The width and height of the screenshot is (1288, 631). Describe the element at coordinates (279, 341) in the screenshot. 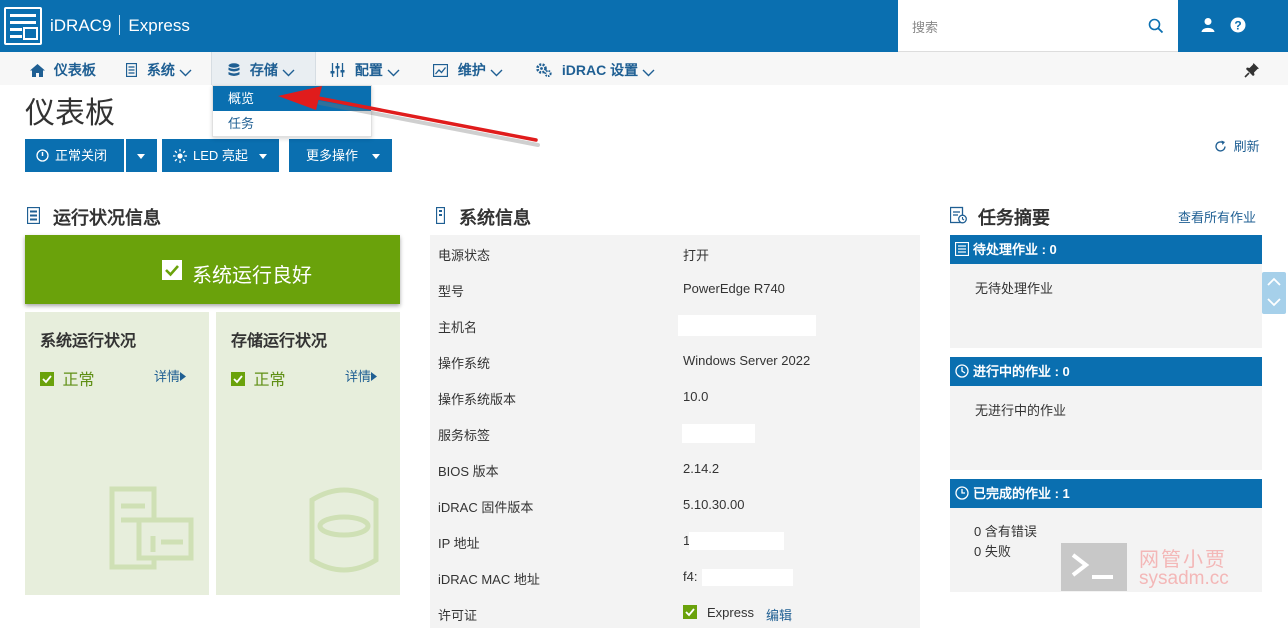

I see `storage-health-title: 存储运行状况` at that location.